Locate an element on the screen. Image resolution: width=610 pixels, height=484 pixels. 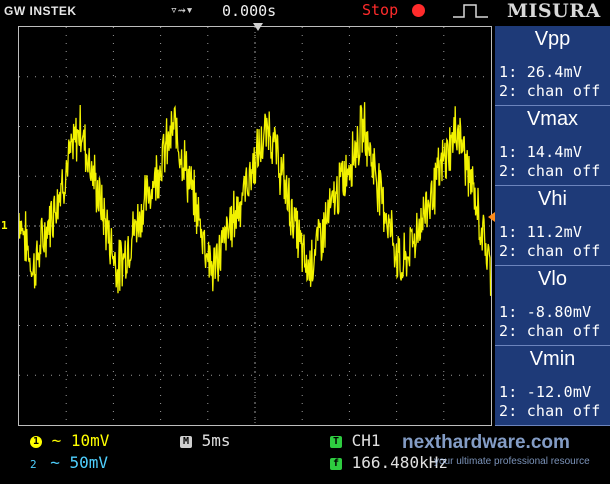
trigger-time-readout: 0.000s is located at coordinates (249, 11).